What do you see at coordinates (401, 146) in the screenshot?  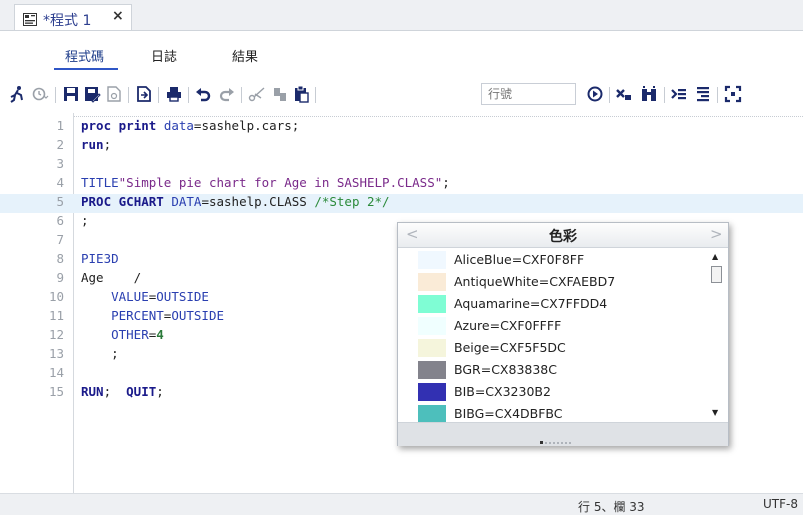 I see `code-line: 2 run;` at bounding box center [401, 146].